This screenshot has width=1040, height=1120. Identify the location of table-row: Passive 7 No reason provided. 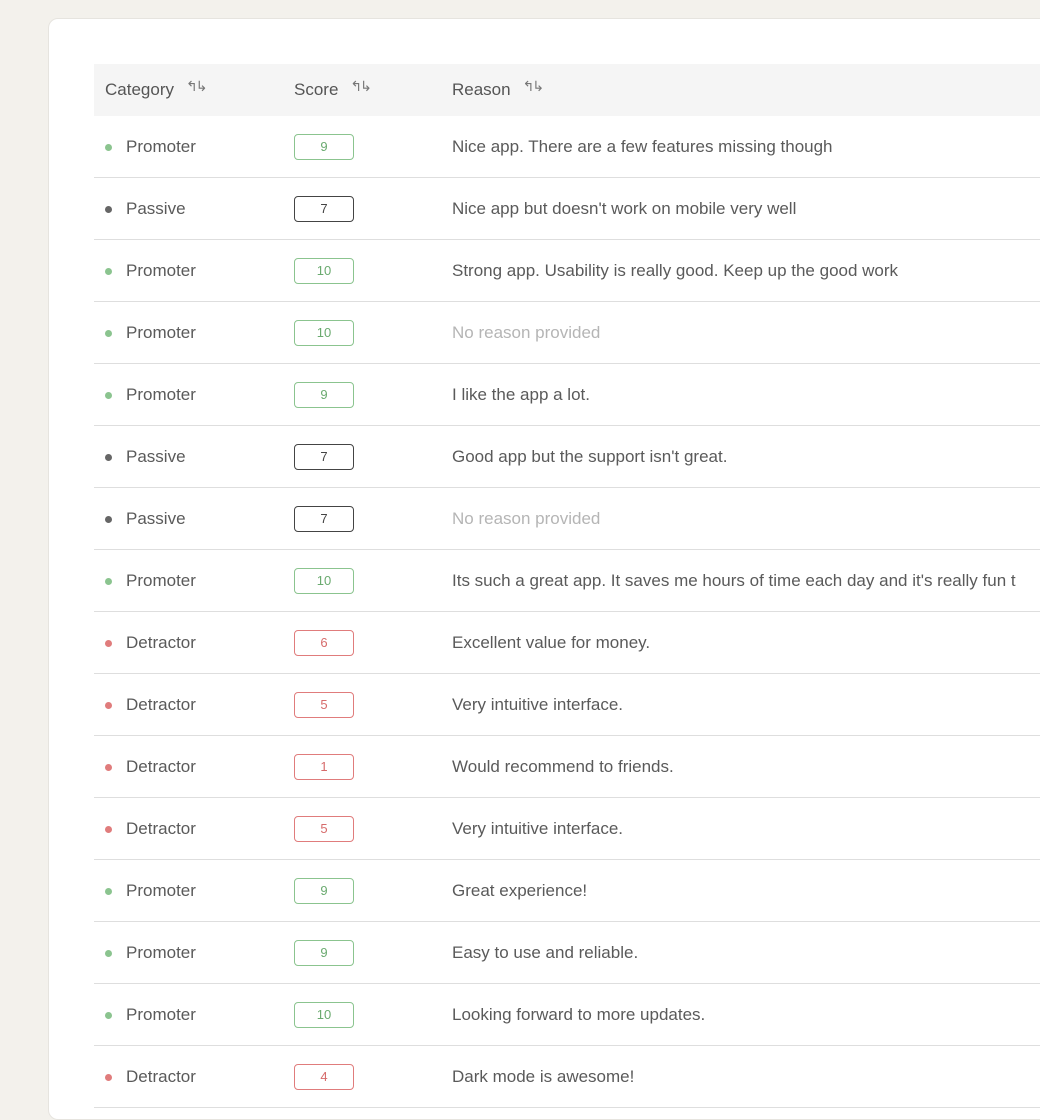
(567, 518).